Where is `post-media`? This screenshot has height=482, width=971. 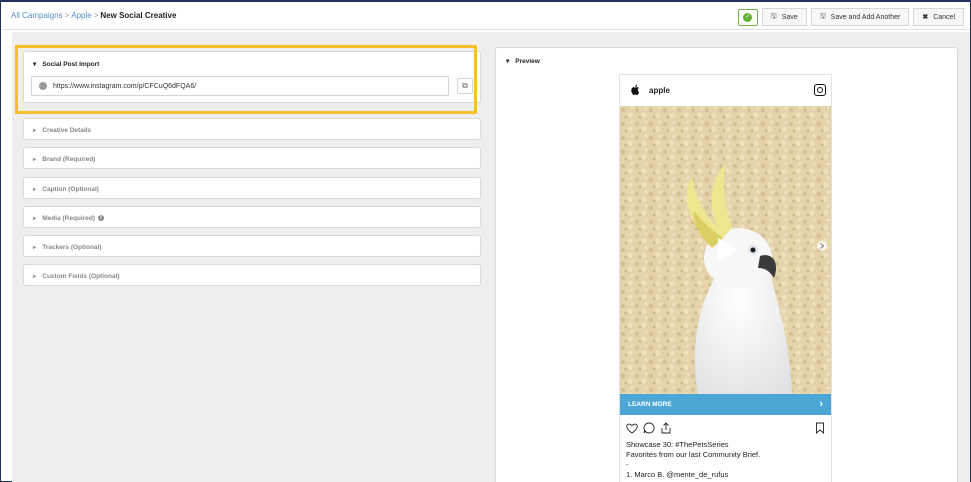 post-media is located at coordinates (725, 250).